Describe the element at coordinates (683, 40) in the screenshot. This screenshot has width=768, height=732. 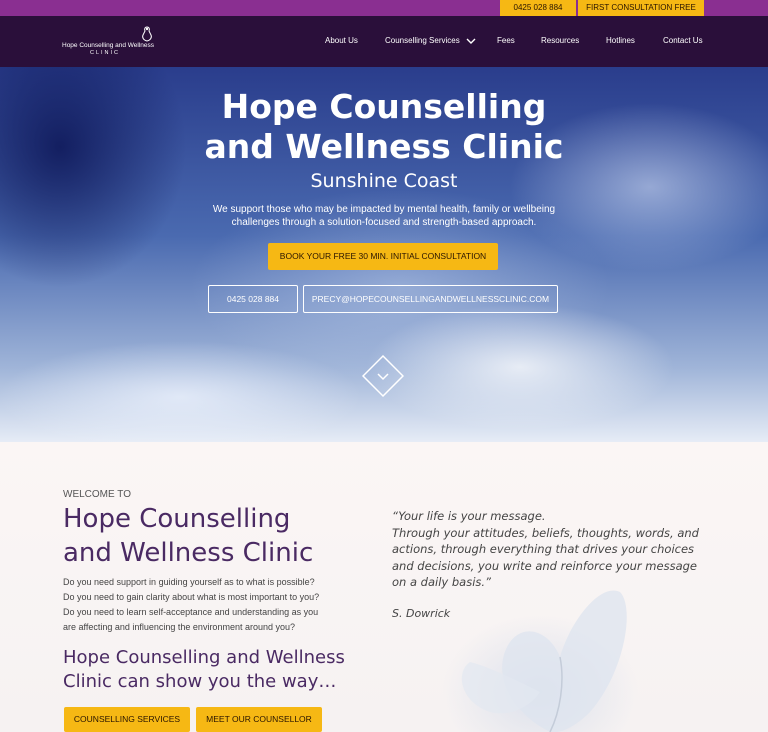
I see `nav-contact-us: Contact Us` at that location.